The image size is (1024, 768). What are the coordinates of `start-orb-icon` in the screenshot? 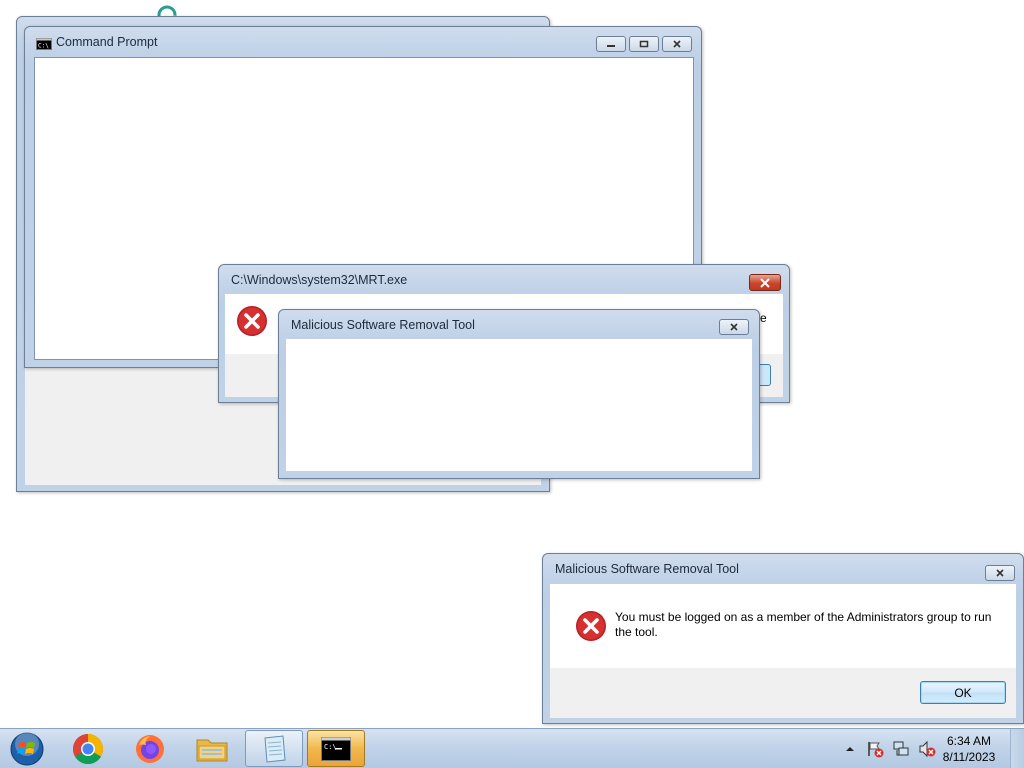 It's located at (27, 748).